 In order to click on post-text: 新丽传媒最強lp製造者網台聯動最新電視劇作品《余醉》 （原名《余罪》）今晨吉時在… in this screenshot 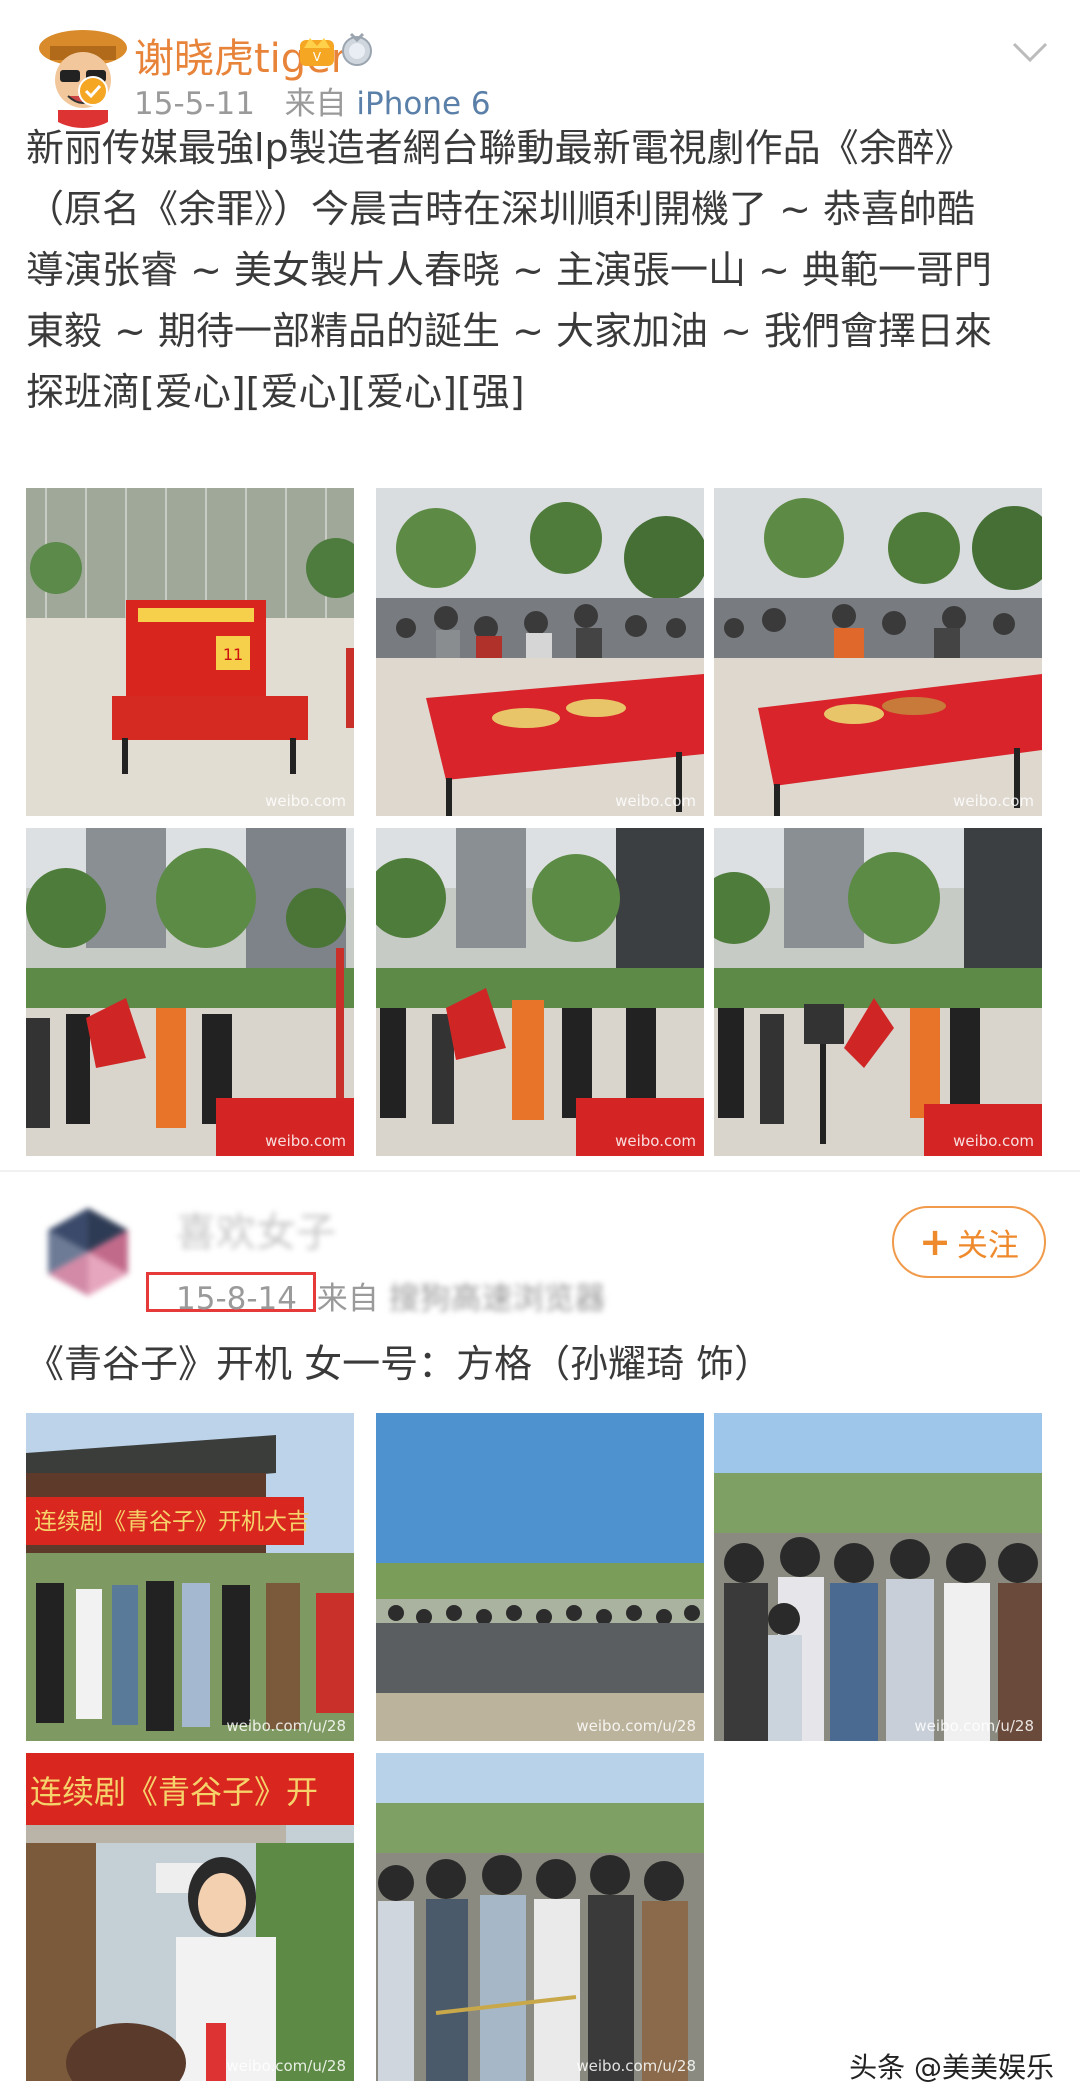, I will do `click(546, 270)`.